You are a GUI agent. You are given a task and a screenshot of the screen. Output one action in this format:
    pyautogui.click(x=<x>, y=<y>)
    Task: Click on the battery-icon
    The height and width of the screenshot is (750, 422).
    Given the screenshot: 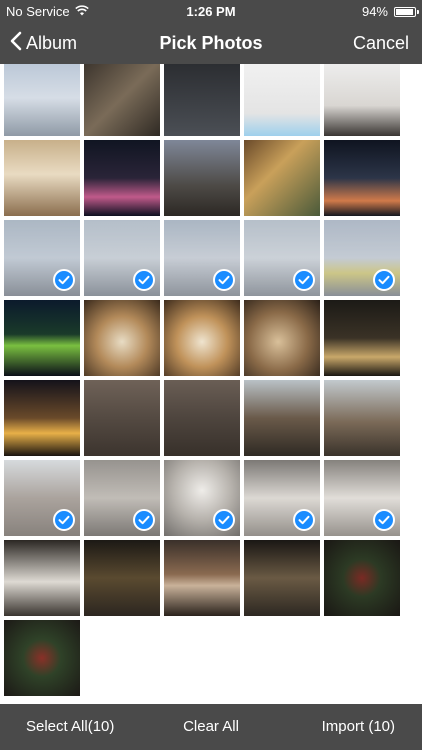 What is the action you would take?
    pyautogui.click(x=406, y=11)
    